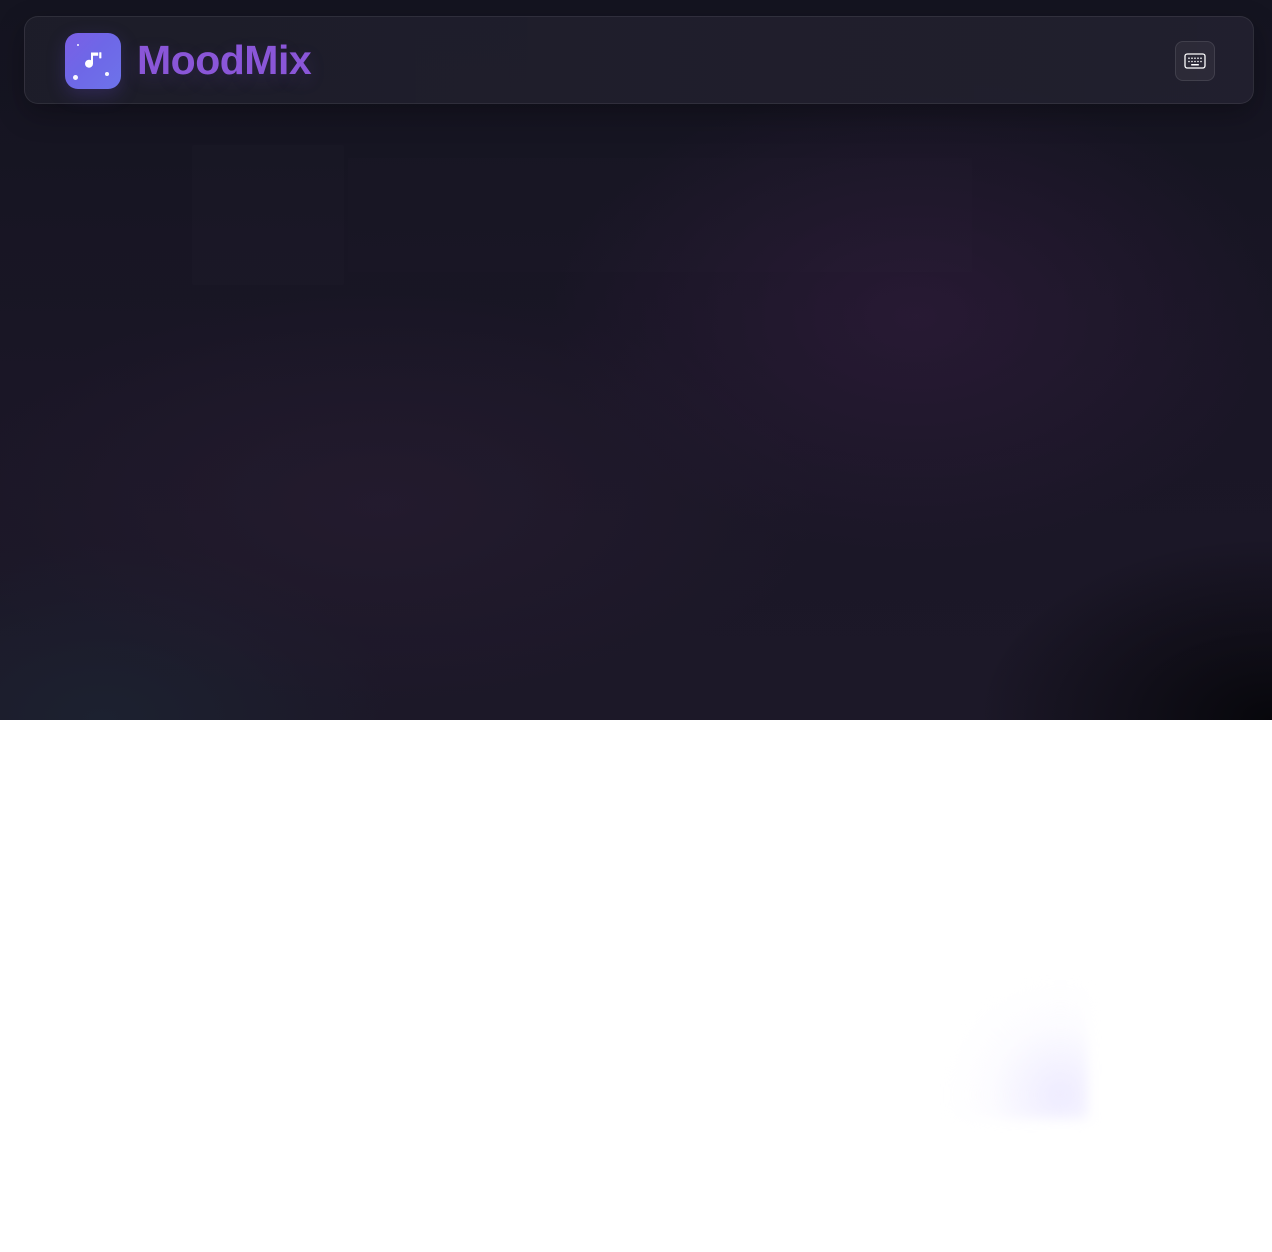 This screenshot has width=1272, height=1252. I want to click on keyboard-shortcuts-button, so click(1195, 61).